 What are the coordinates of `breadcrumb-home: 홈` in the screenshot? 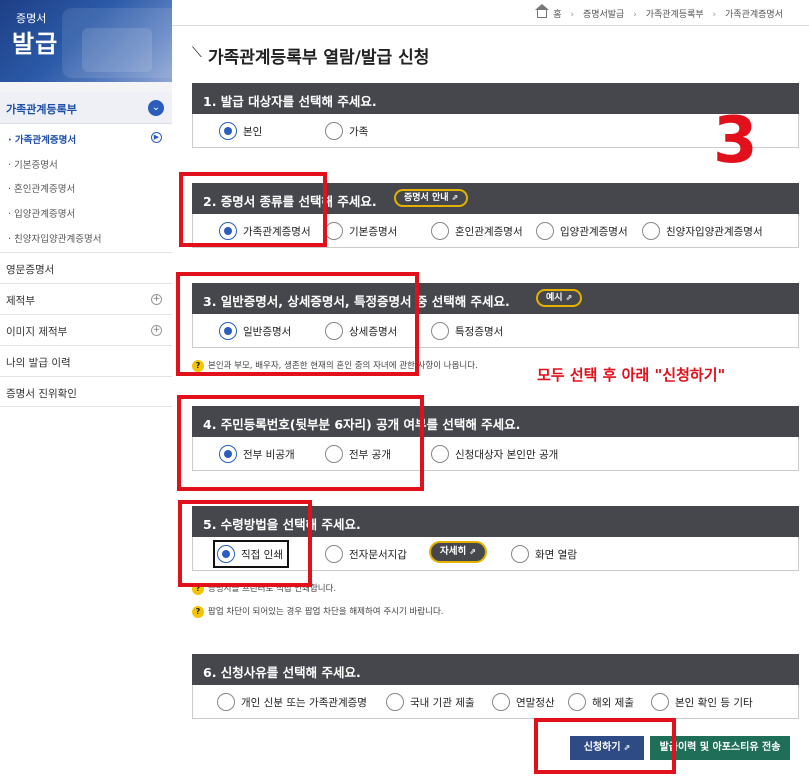 It's located at (557, 15).